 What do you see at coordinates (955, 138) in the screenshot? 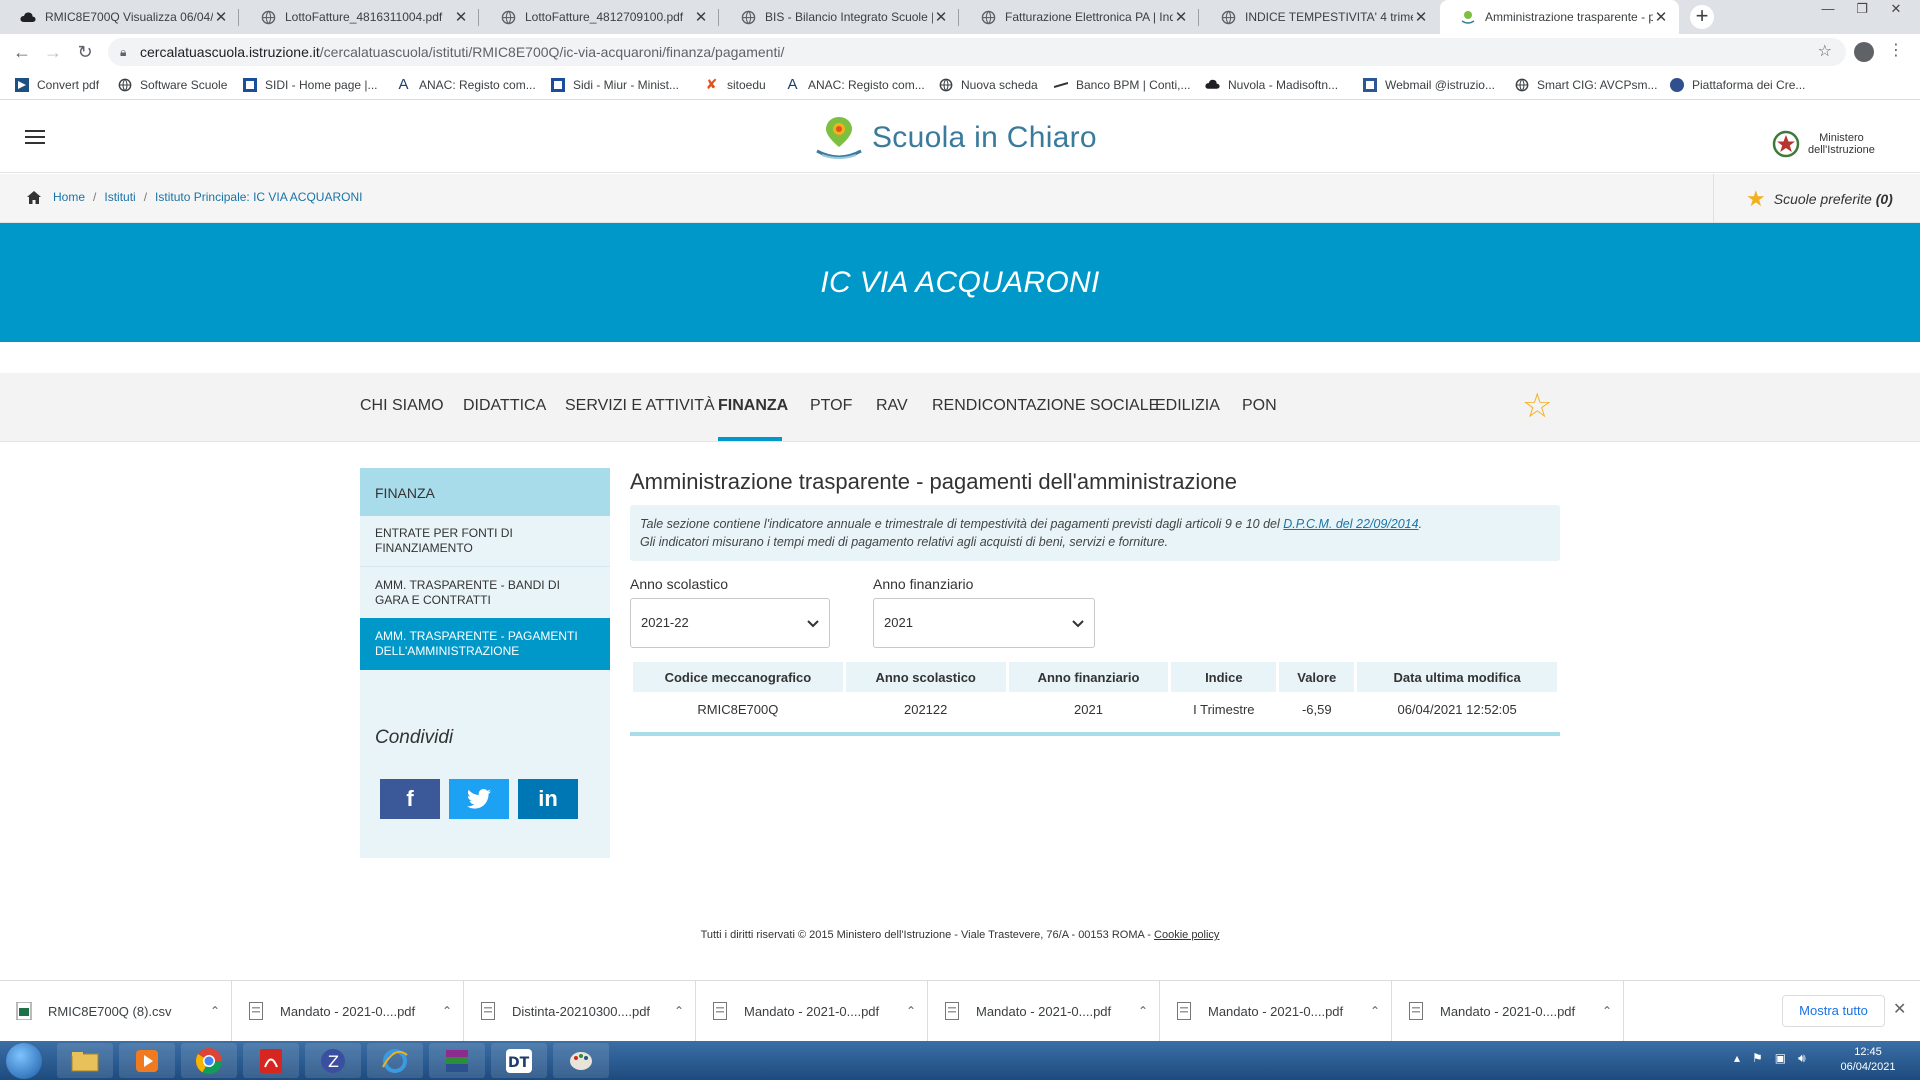
I see `scuola-in-chiaro-logo: Scuola in Chiaro` at bounding box center [955, 138].